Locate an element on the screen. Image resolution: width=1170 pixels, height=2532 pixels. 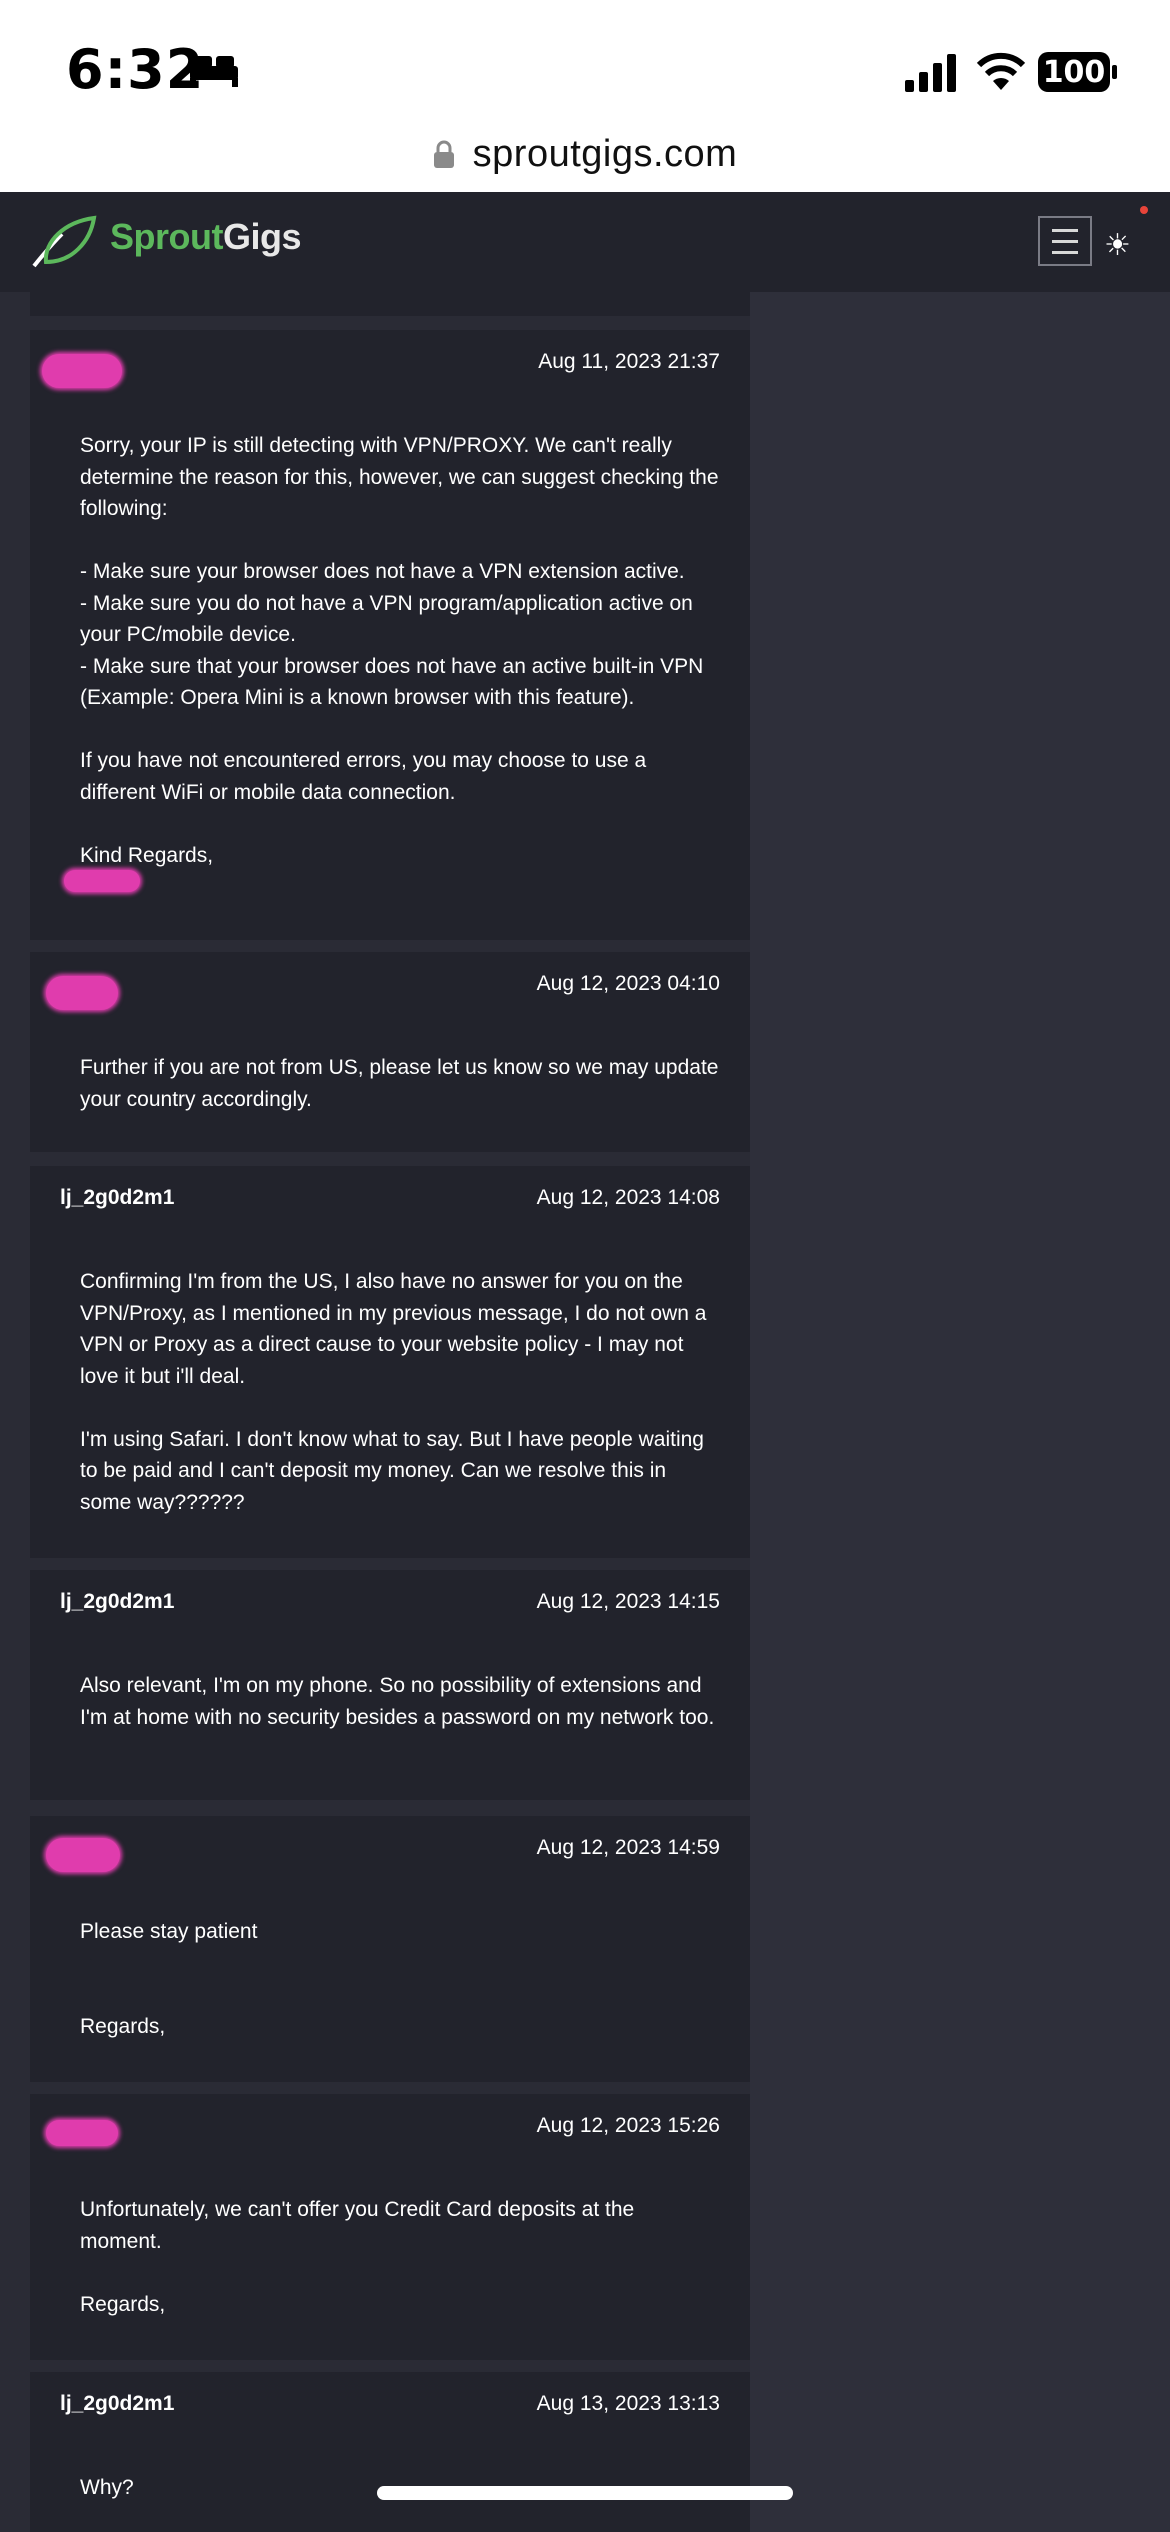
address-bar: sproutgigs.com is located at coordinates (585, 154).